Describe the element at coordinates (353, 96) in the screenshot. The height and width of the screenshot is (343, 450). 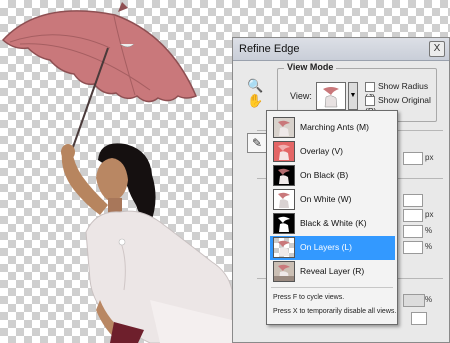
I see `chevron-down-icon: ▼` at that location.